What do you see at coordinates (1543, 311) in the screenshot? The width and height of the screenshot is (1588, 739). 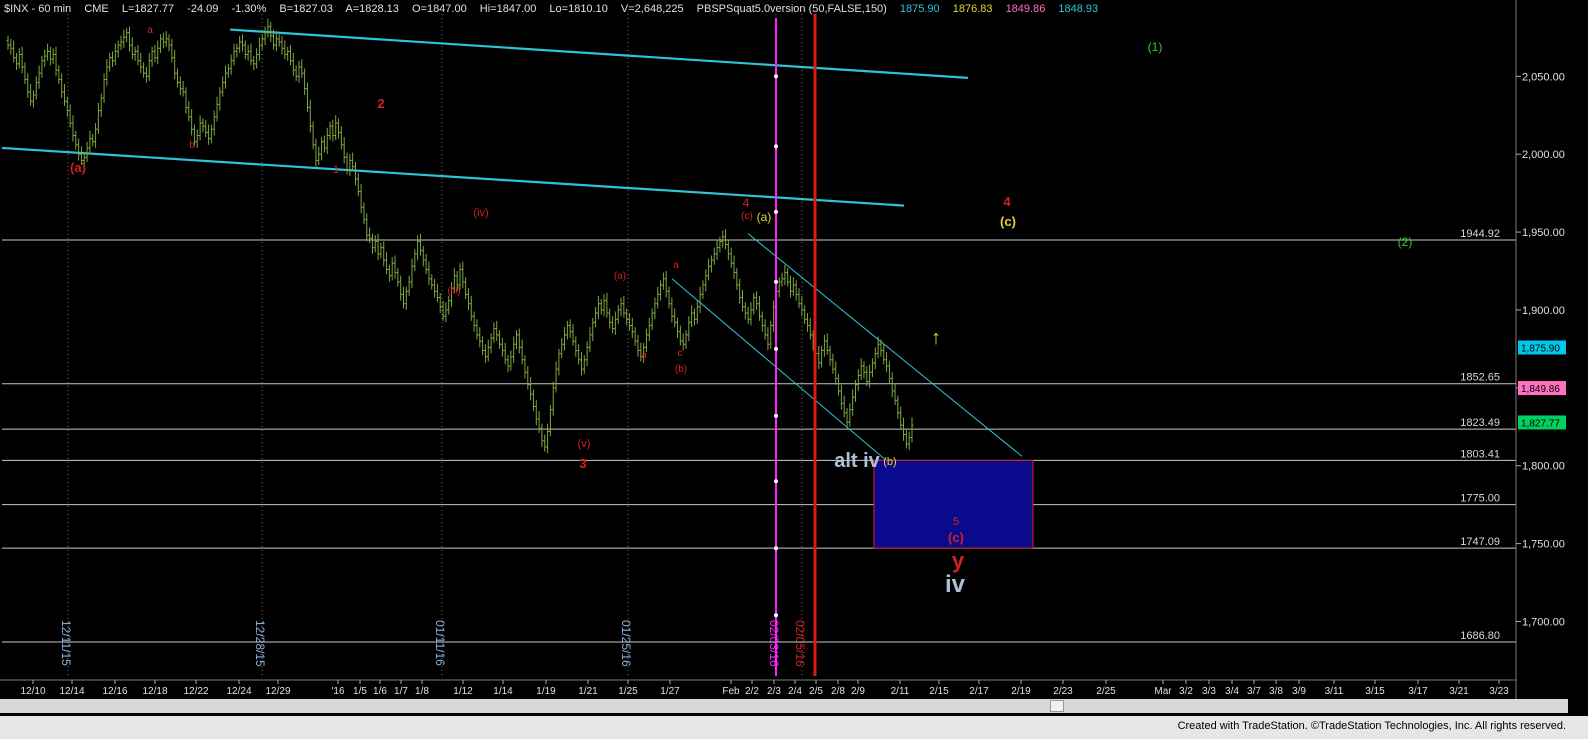 I see `y-tick-label: 1,900.00` at bounding box center [1543, 311].